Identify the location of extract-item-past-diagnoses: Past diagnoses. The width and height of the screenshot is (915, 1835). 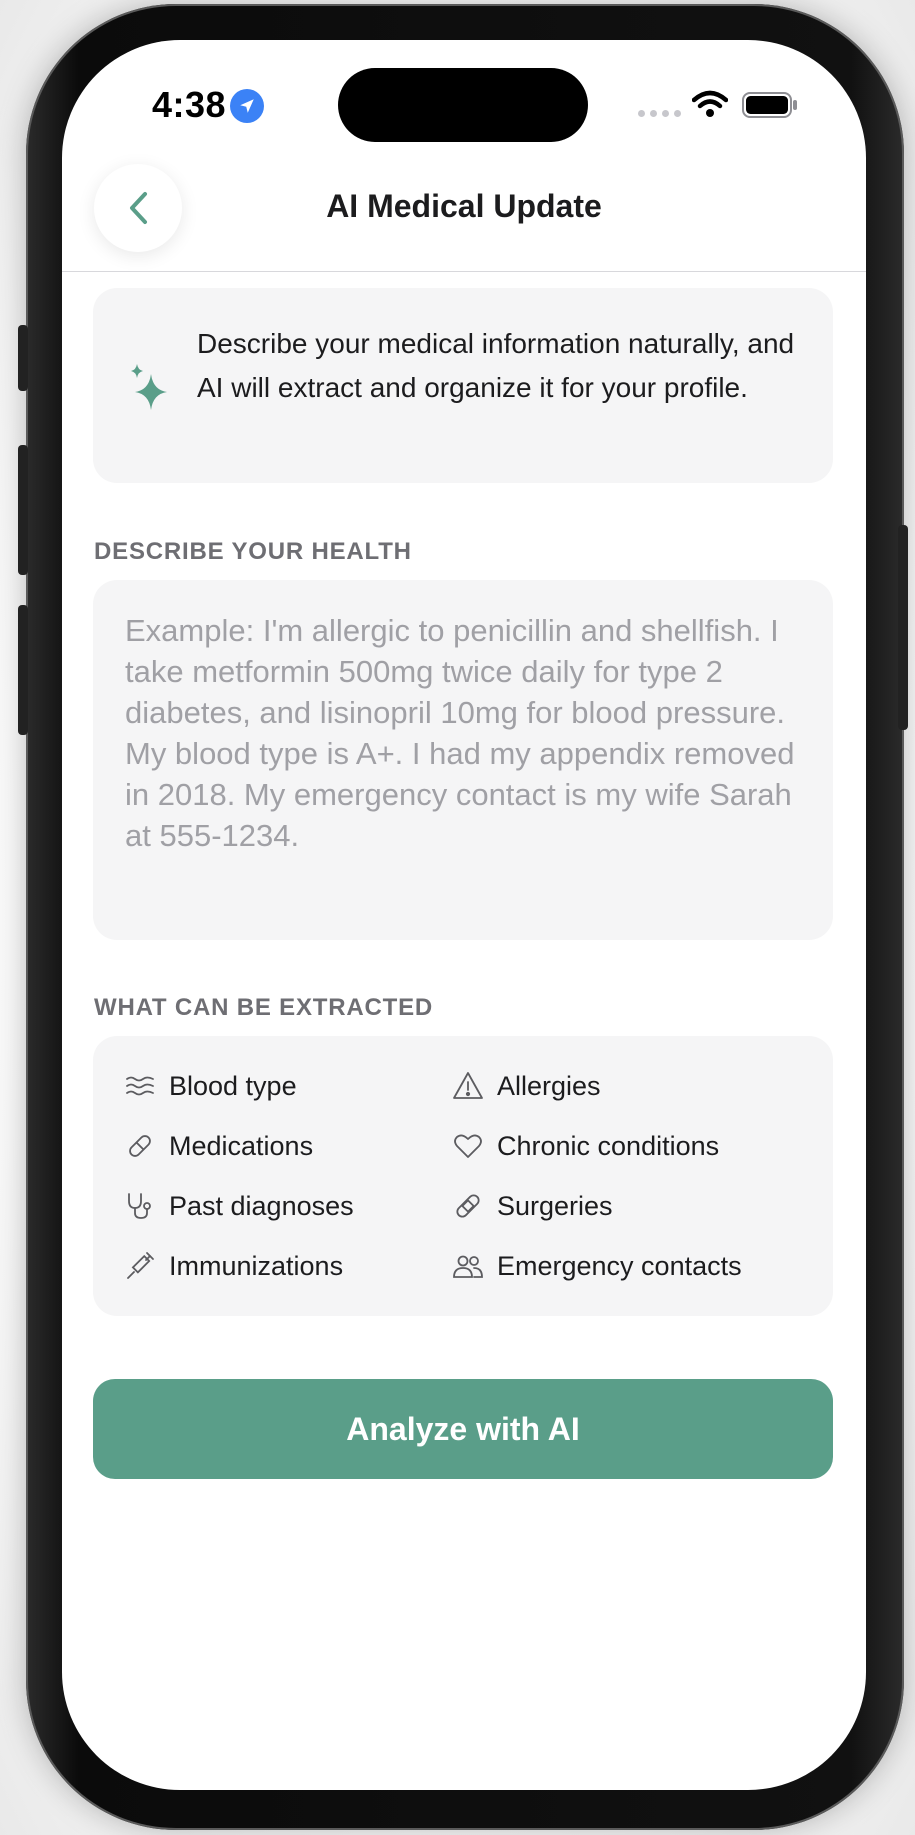
(238, 1206).